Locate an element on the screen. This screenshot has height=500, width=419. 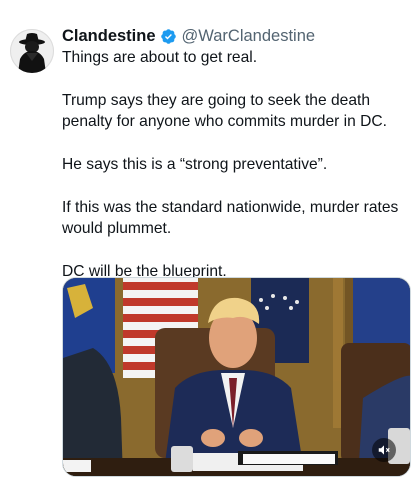
tweet-header: Clandestine @WarClandestine is located at coordinates (188, 36).